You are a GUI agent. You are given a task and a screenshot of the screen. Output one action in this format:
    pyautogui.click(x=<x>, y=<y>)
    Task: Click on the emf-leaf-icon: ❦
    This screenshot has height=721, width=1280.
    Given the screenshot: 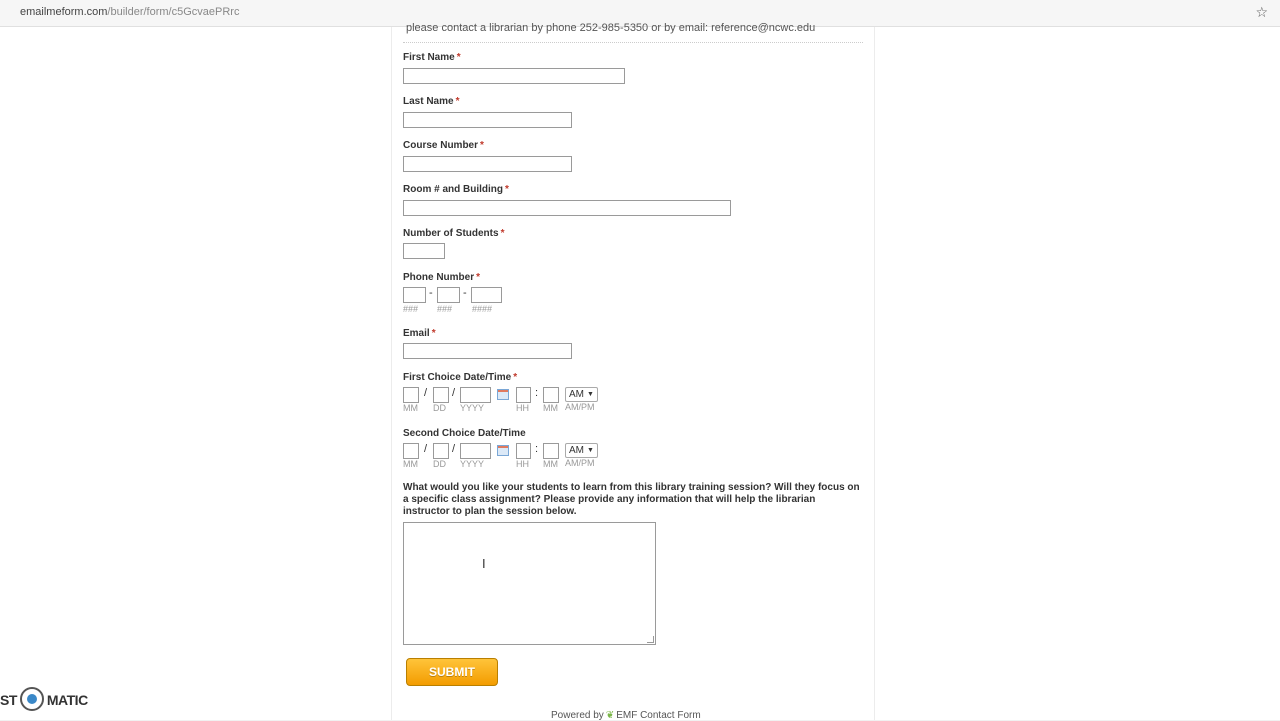 What is the action you would take?
    pyautogui.click(x=610, y=715)
    